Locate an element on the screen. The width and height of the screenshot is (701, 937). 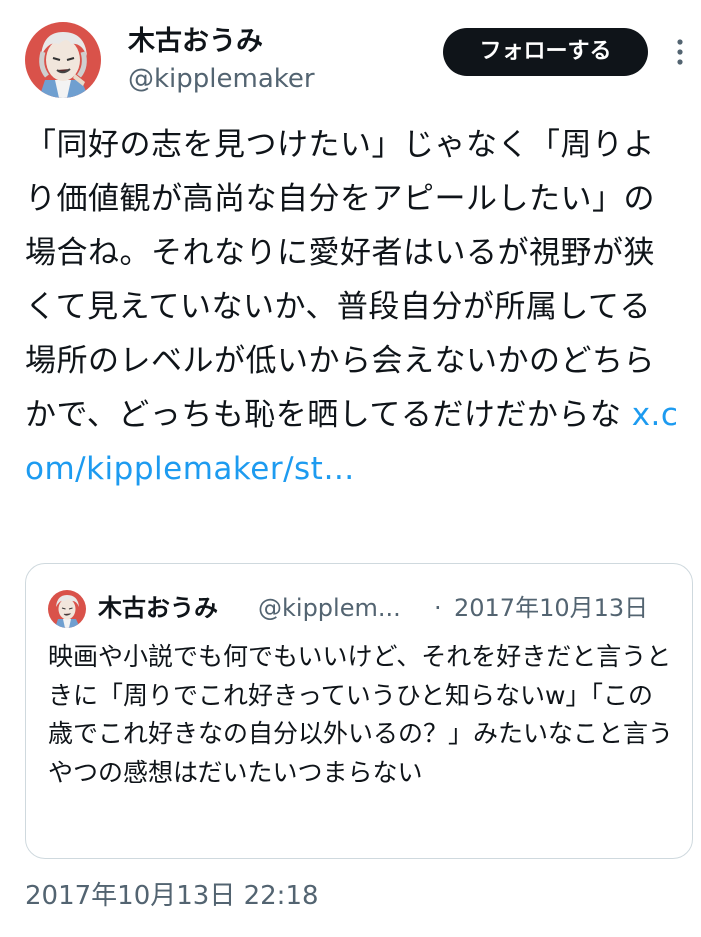
tweet-timestamp: 2017年10月13日 22:18 is located at coordinates (172, 896).